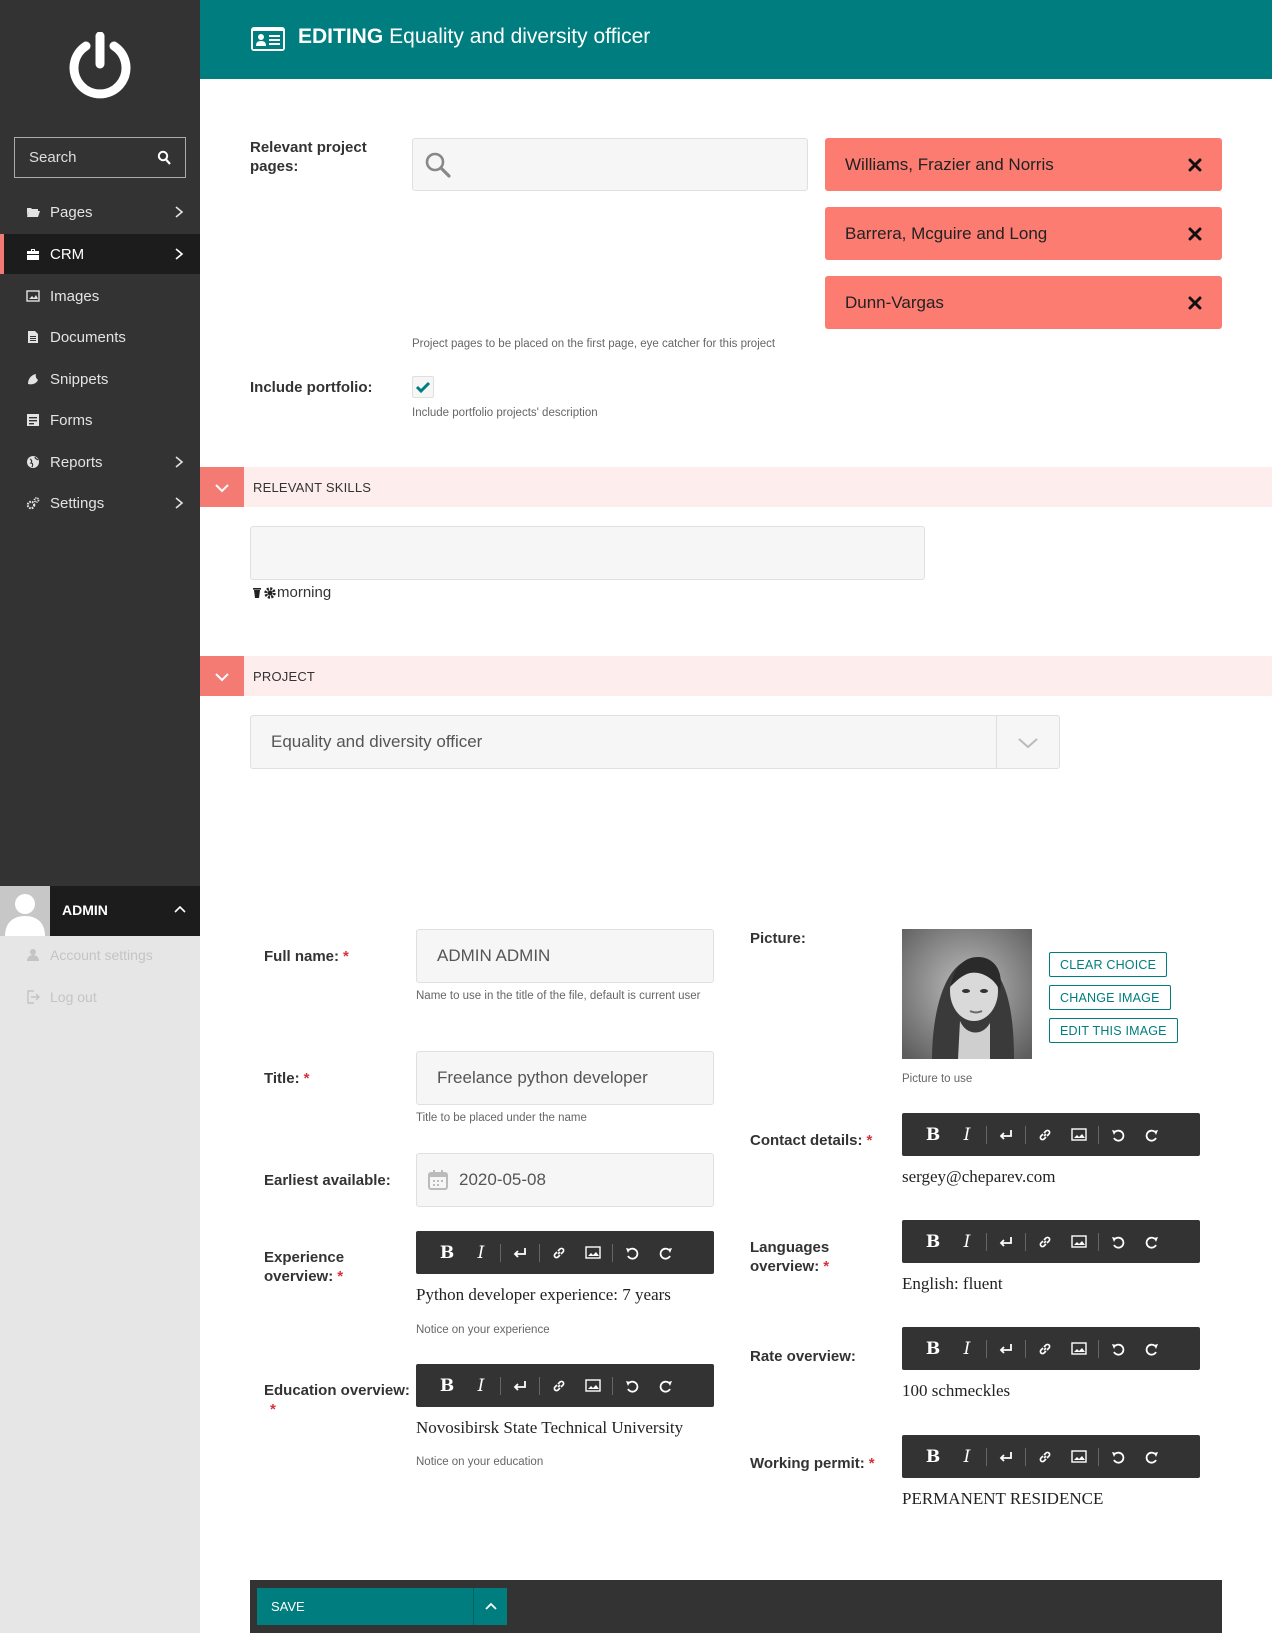 This screenshot has width=1272, height=1633. I want to click on skills-input, so click(587, 553).